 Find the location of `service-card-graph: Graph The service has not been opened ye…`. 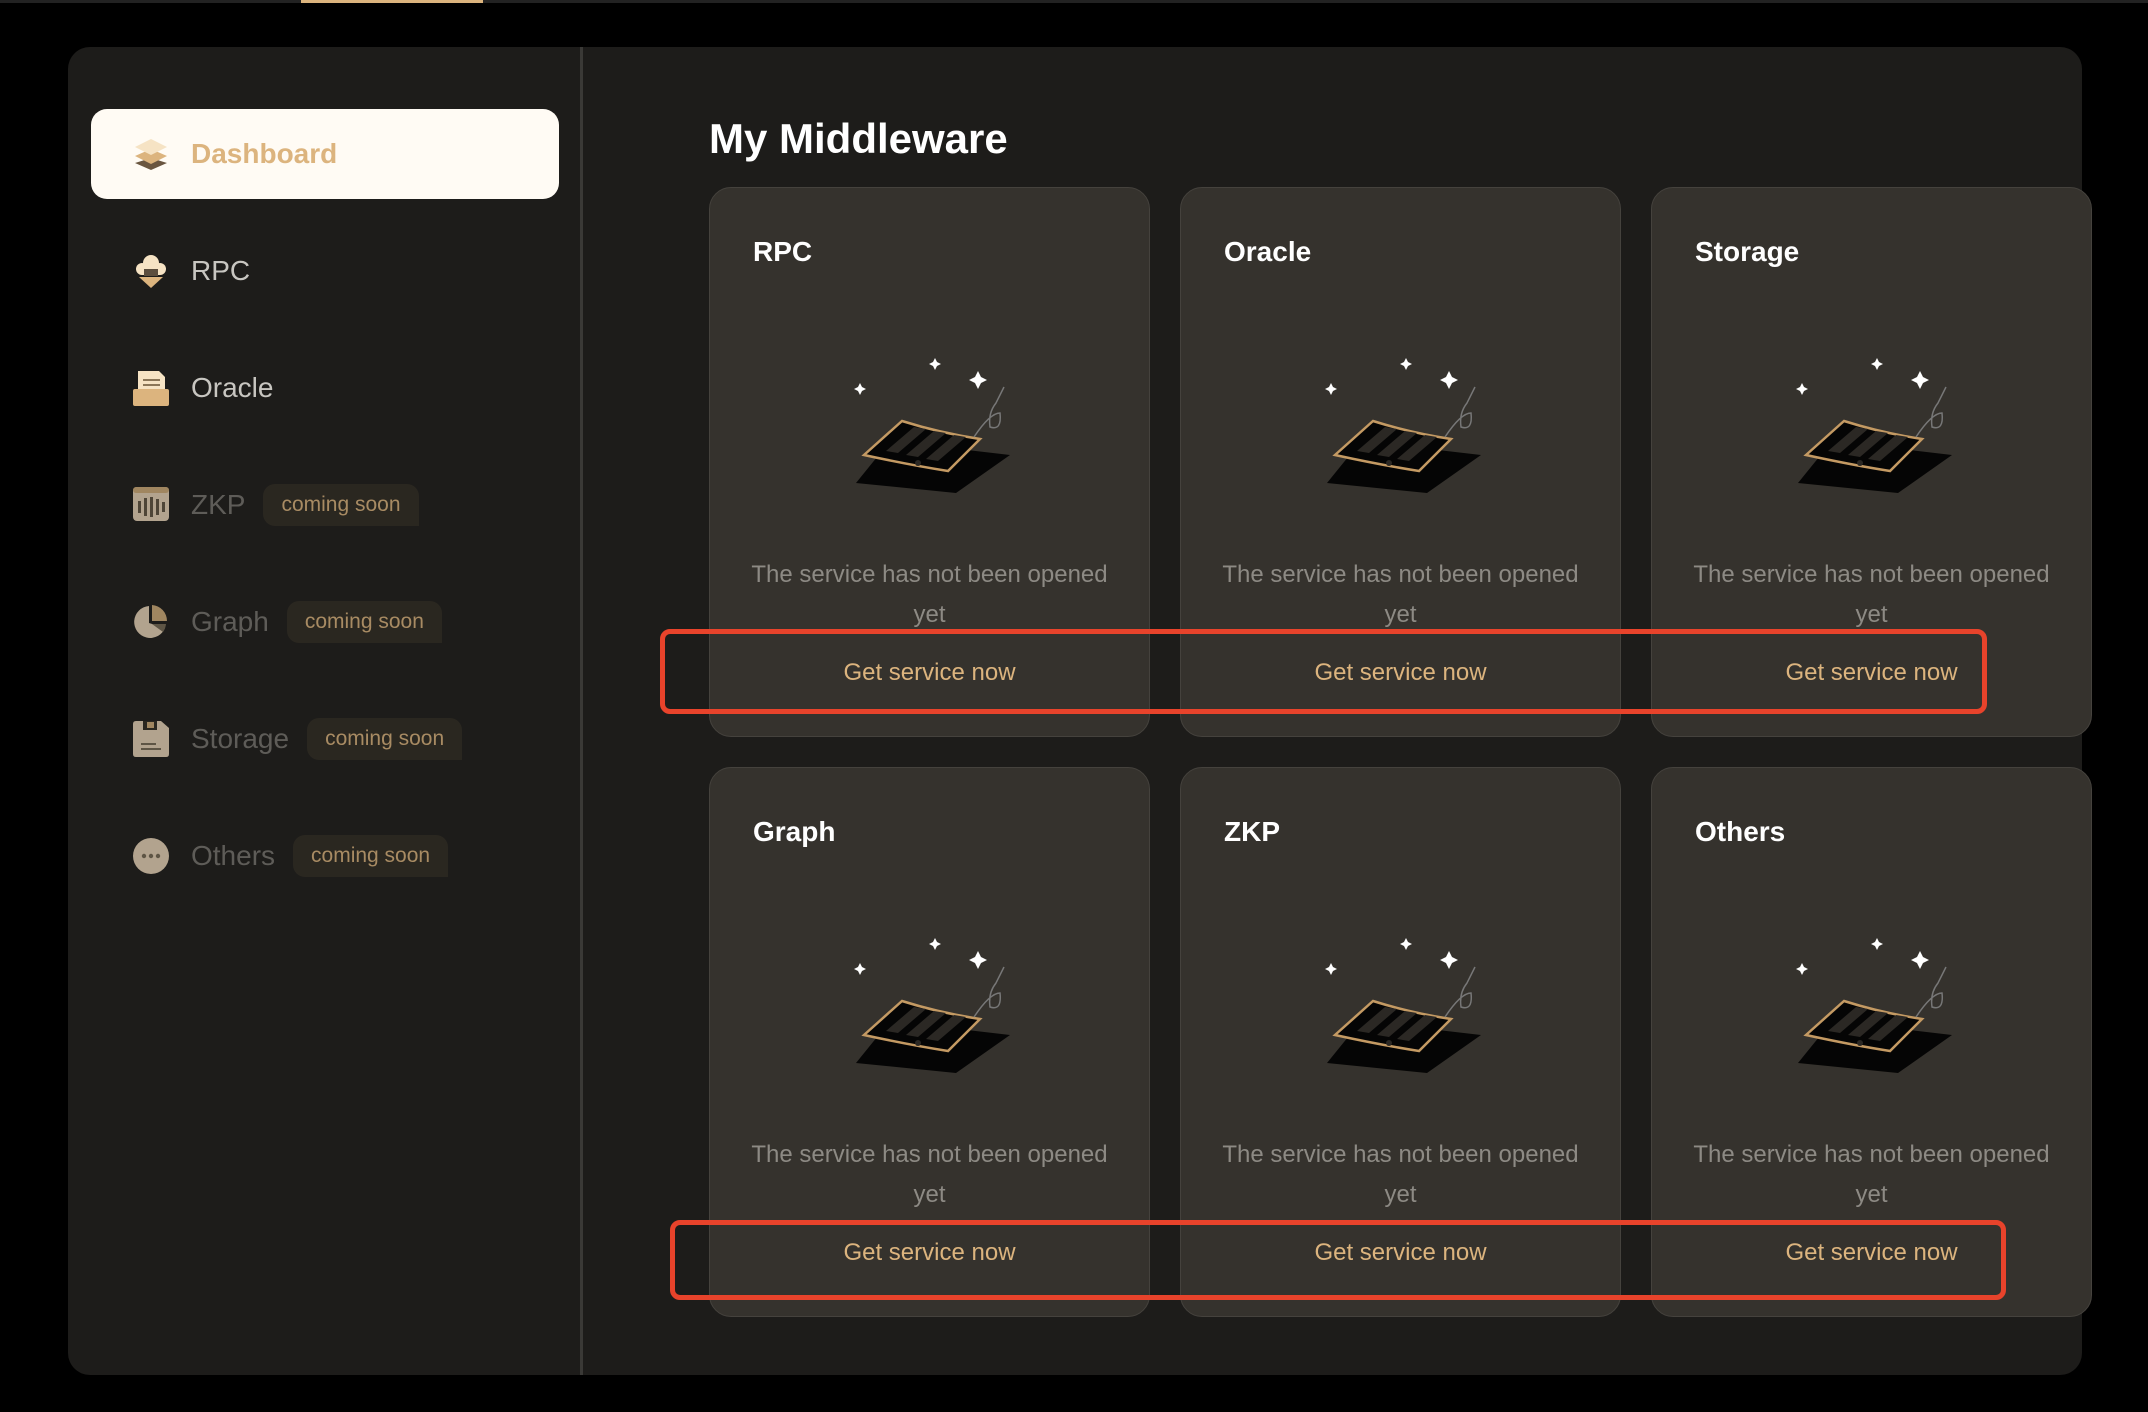

service-card-graph: Graph The service has not been opened ye… is located at coordinates (929, 1042).